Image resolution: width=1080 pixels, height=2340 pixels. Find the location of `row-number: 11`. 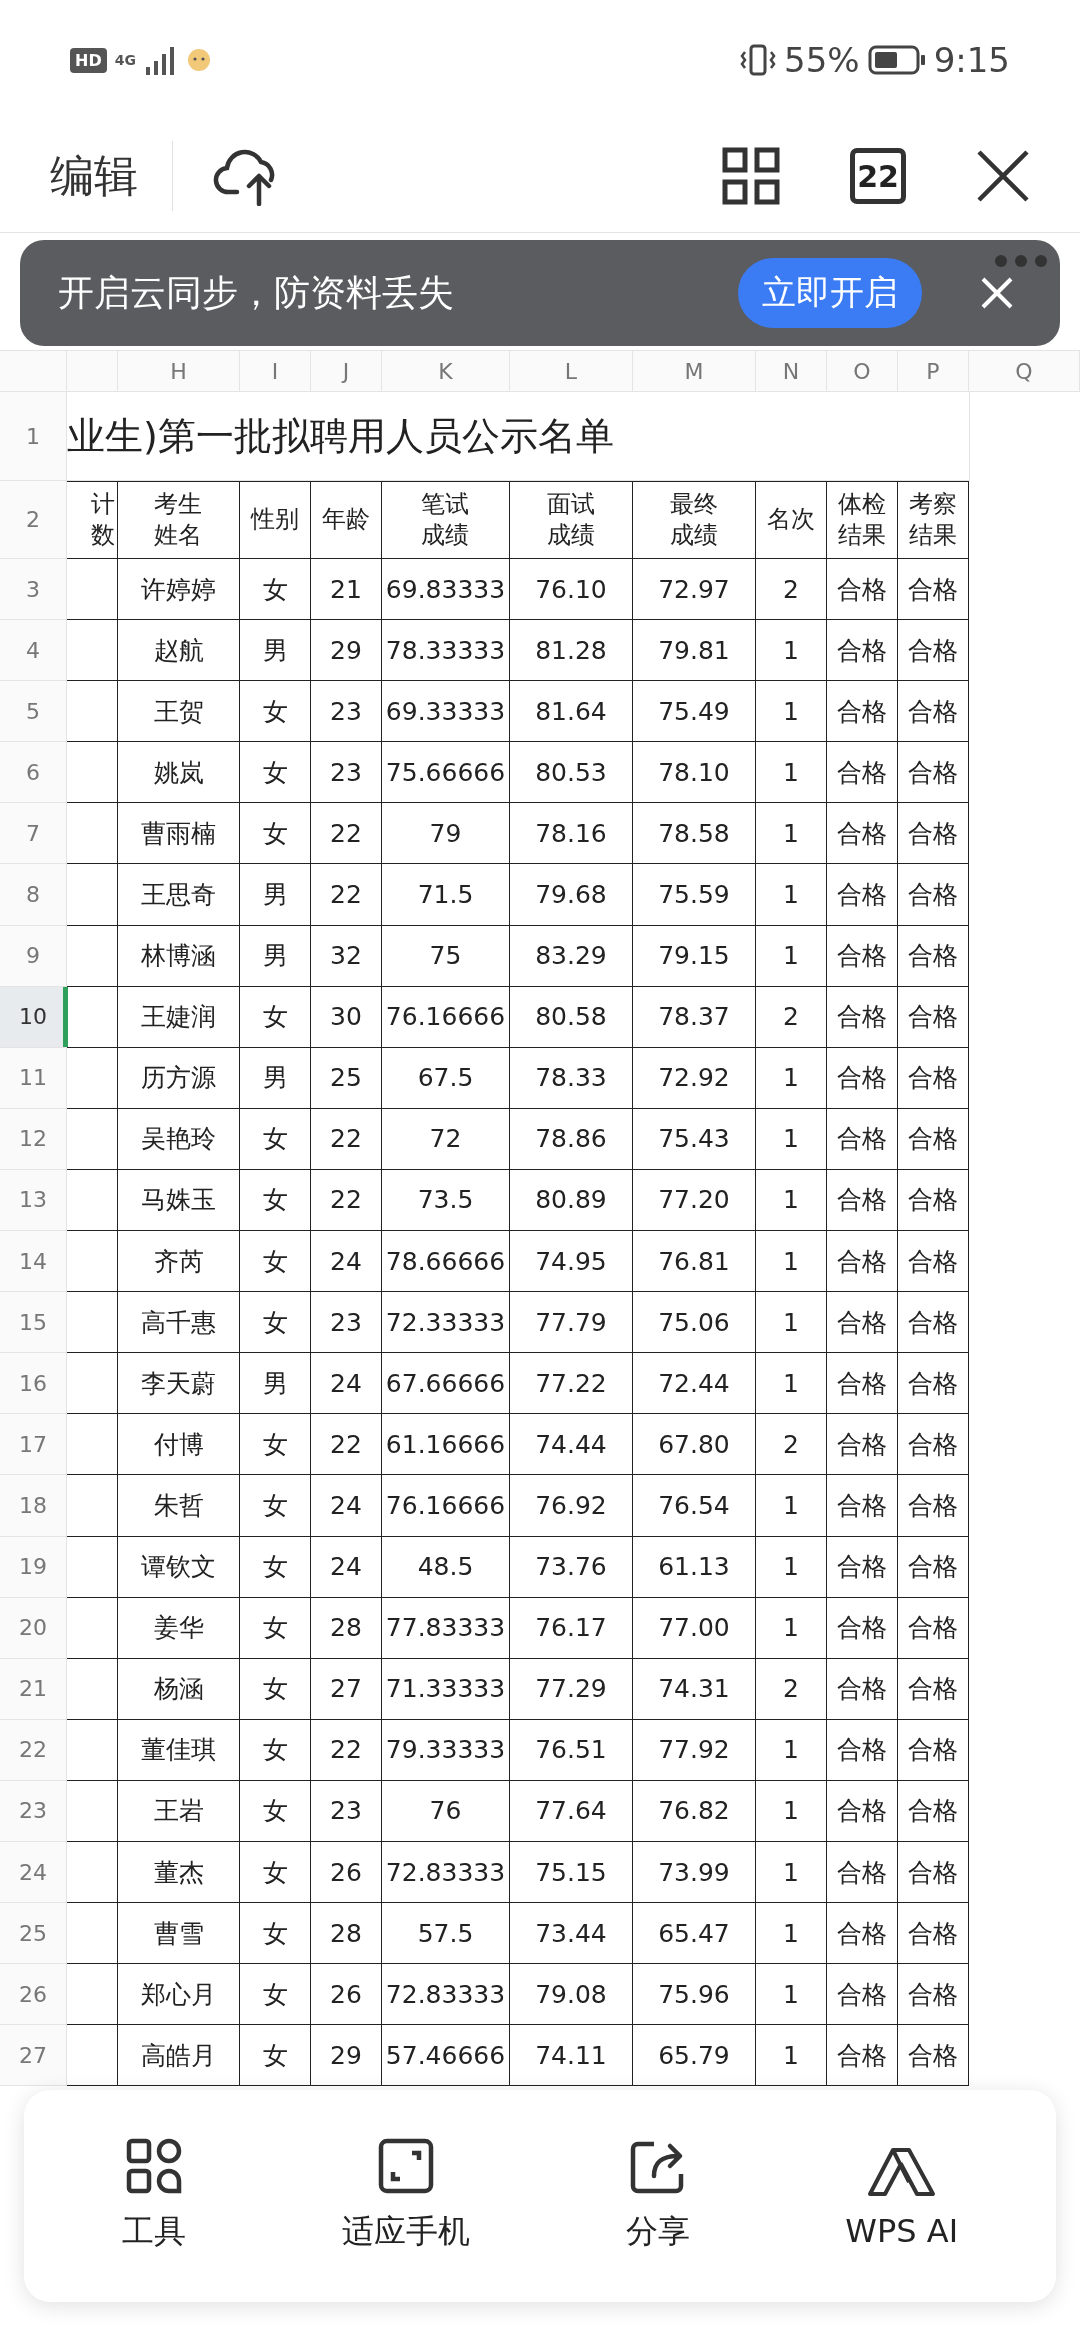

row-number: 11 is located at coordinates (33, 1078).